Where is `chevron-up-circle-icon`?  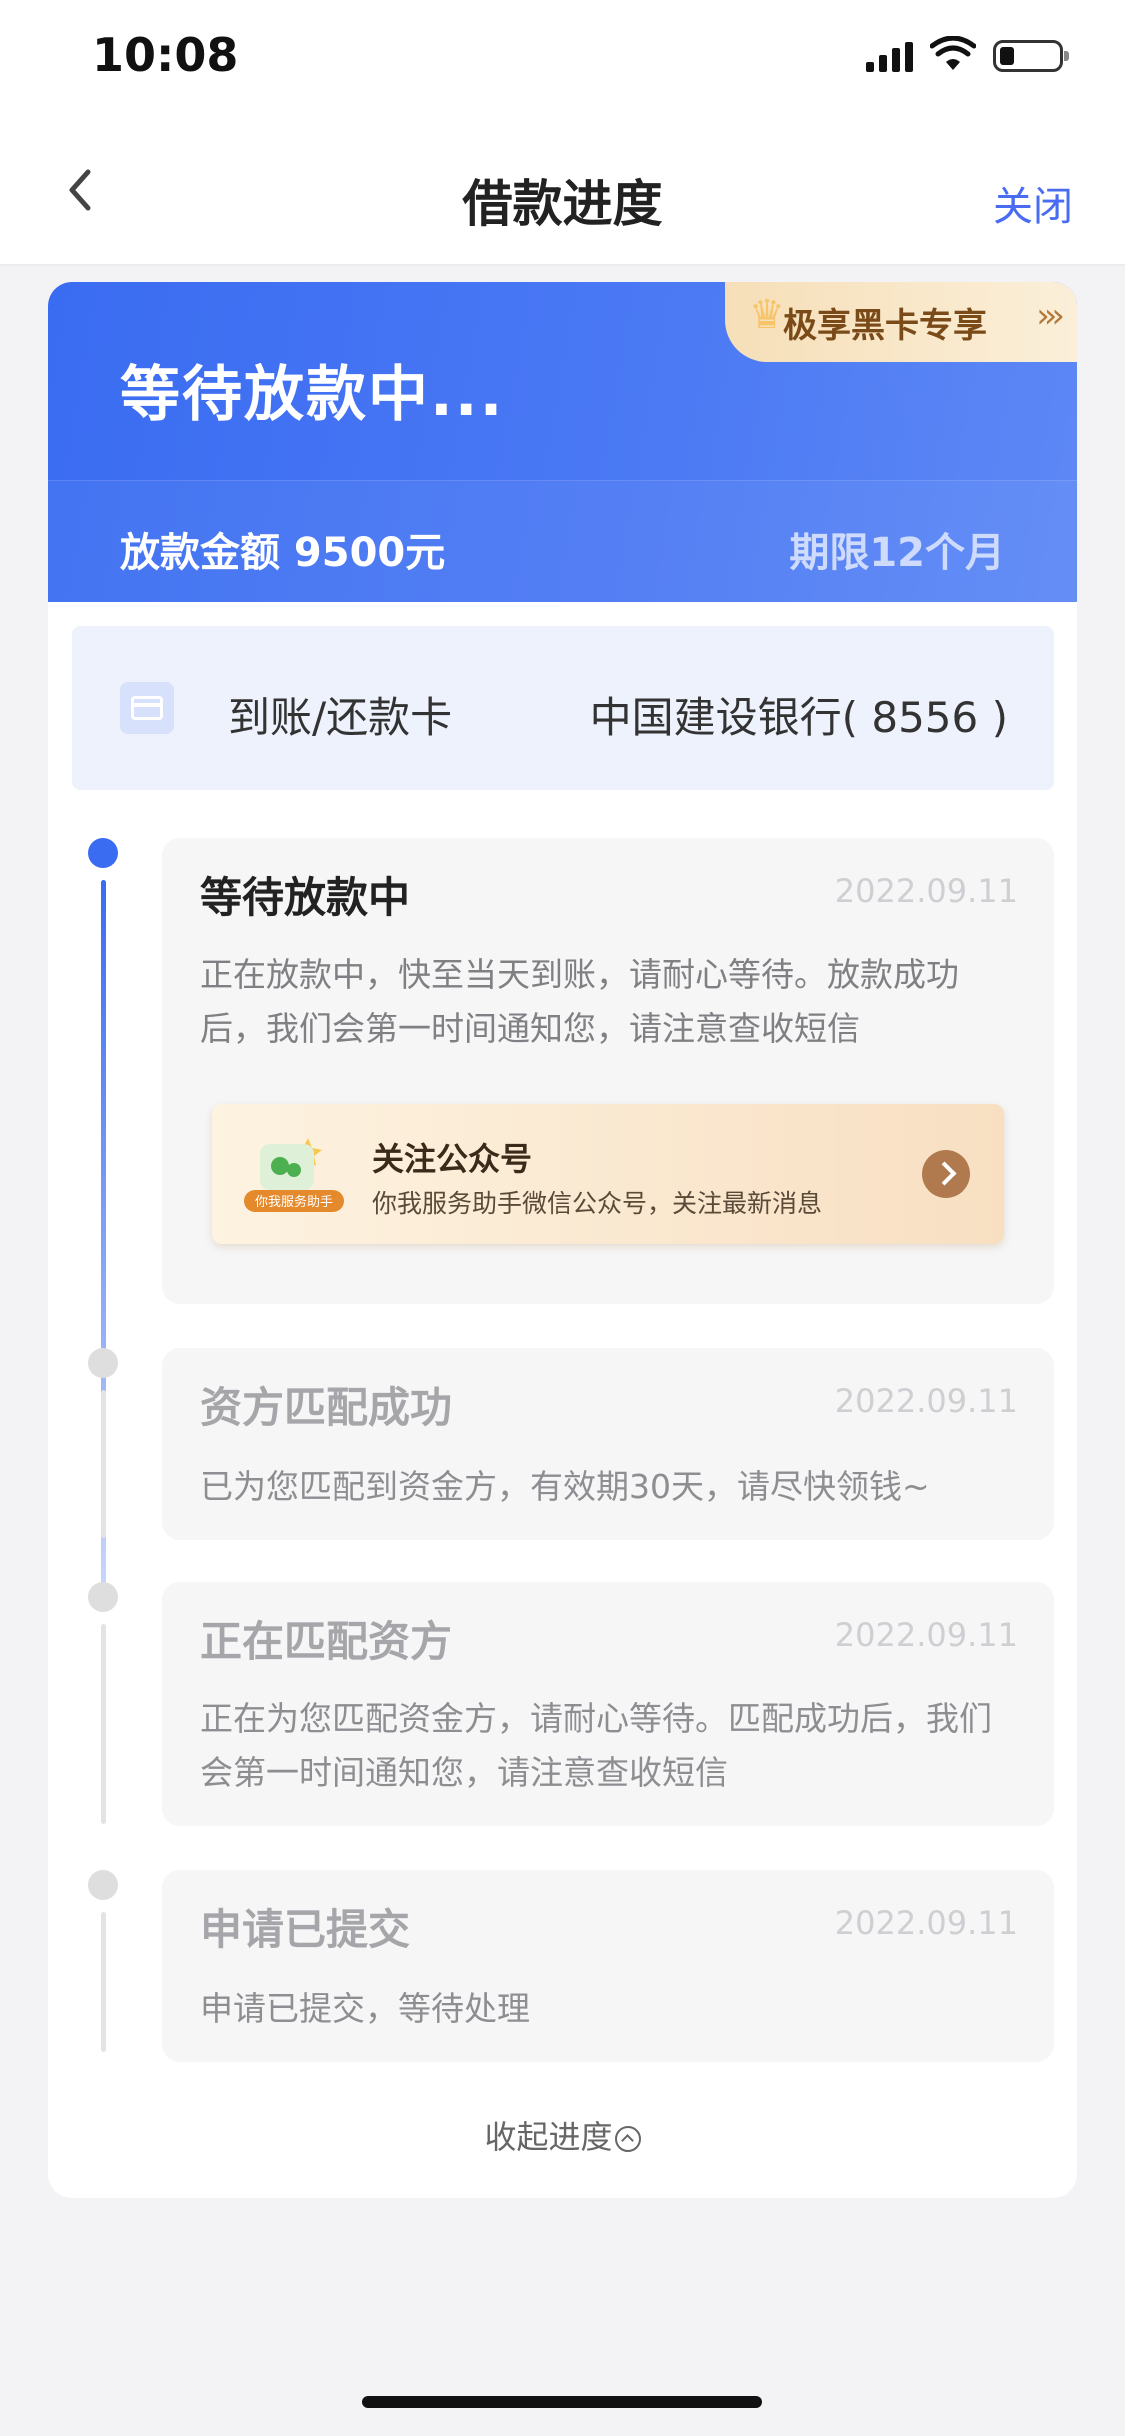
chevron-up-circle-icon is located at coordinates (627, 2139).